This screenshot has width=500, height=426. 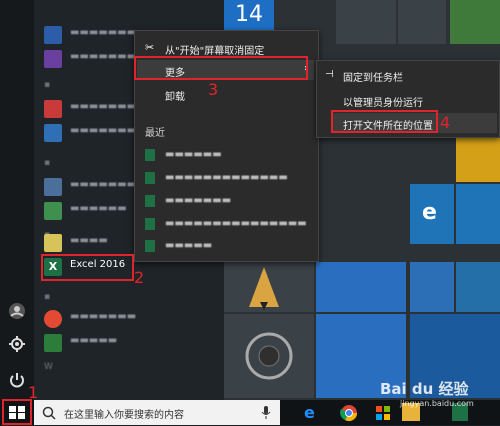 I want to click on start-left-rail, so click(x=17, y=200).